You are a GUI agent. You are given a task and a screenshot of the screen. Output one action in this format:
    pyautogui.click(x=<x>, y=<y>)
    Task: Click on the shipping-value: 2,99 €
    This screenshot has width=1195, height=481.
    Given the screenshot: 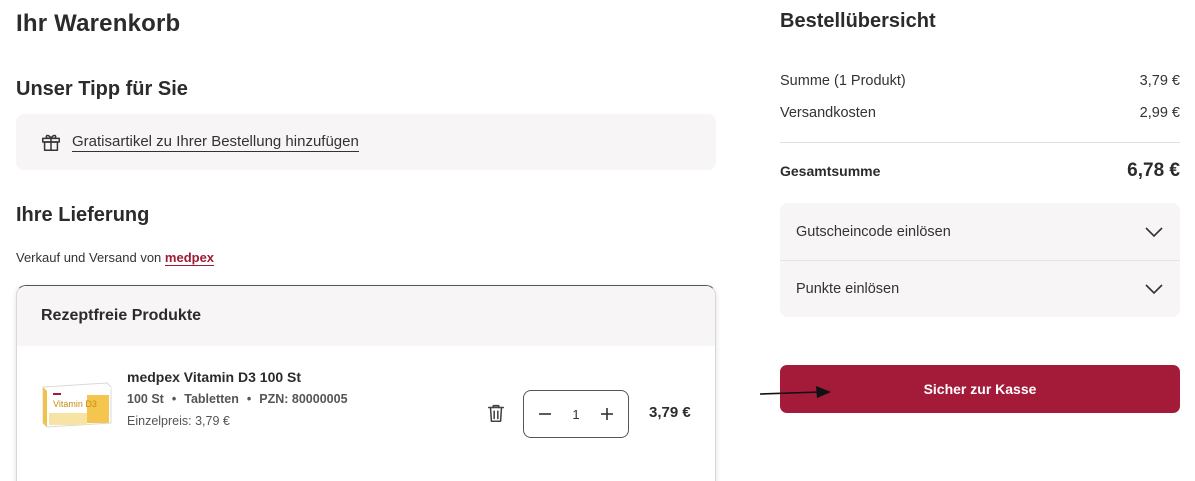 What is the action you would take?
    pyautogui.click(x=1159, y=113)
    